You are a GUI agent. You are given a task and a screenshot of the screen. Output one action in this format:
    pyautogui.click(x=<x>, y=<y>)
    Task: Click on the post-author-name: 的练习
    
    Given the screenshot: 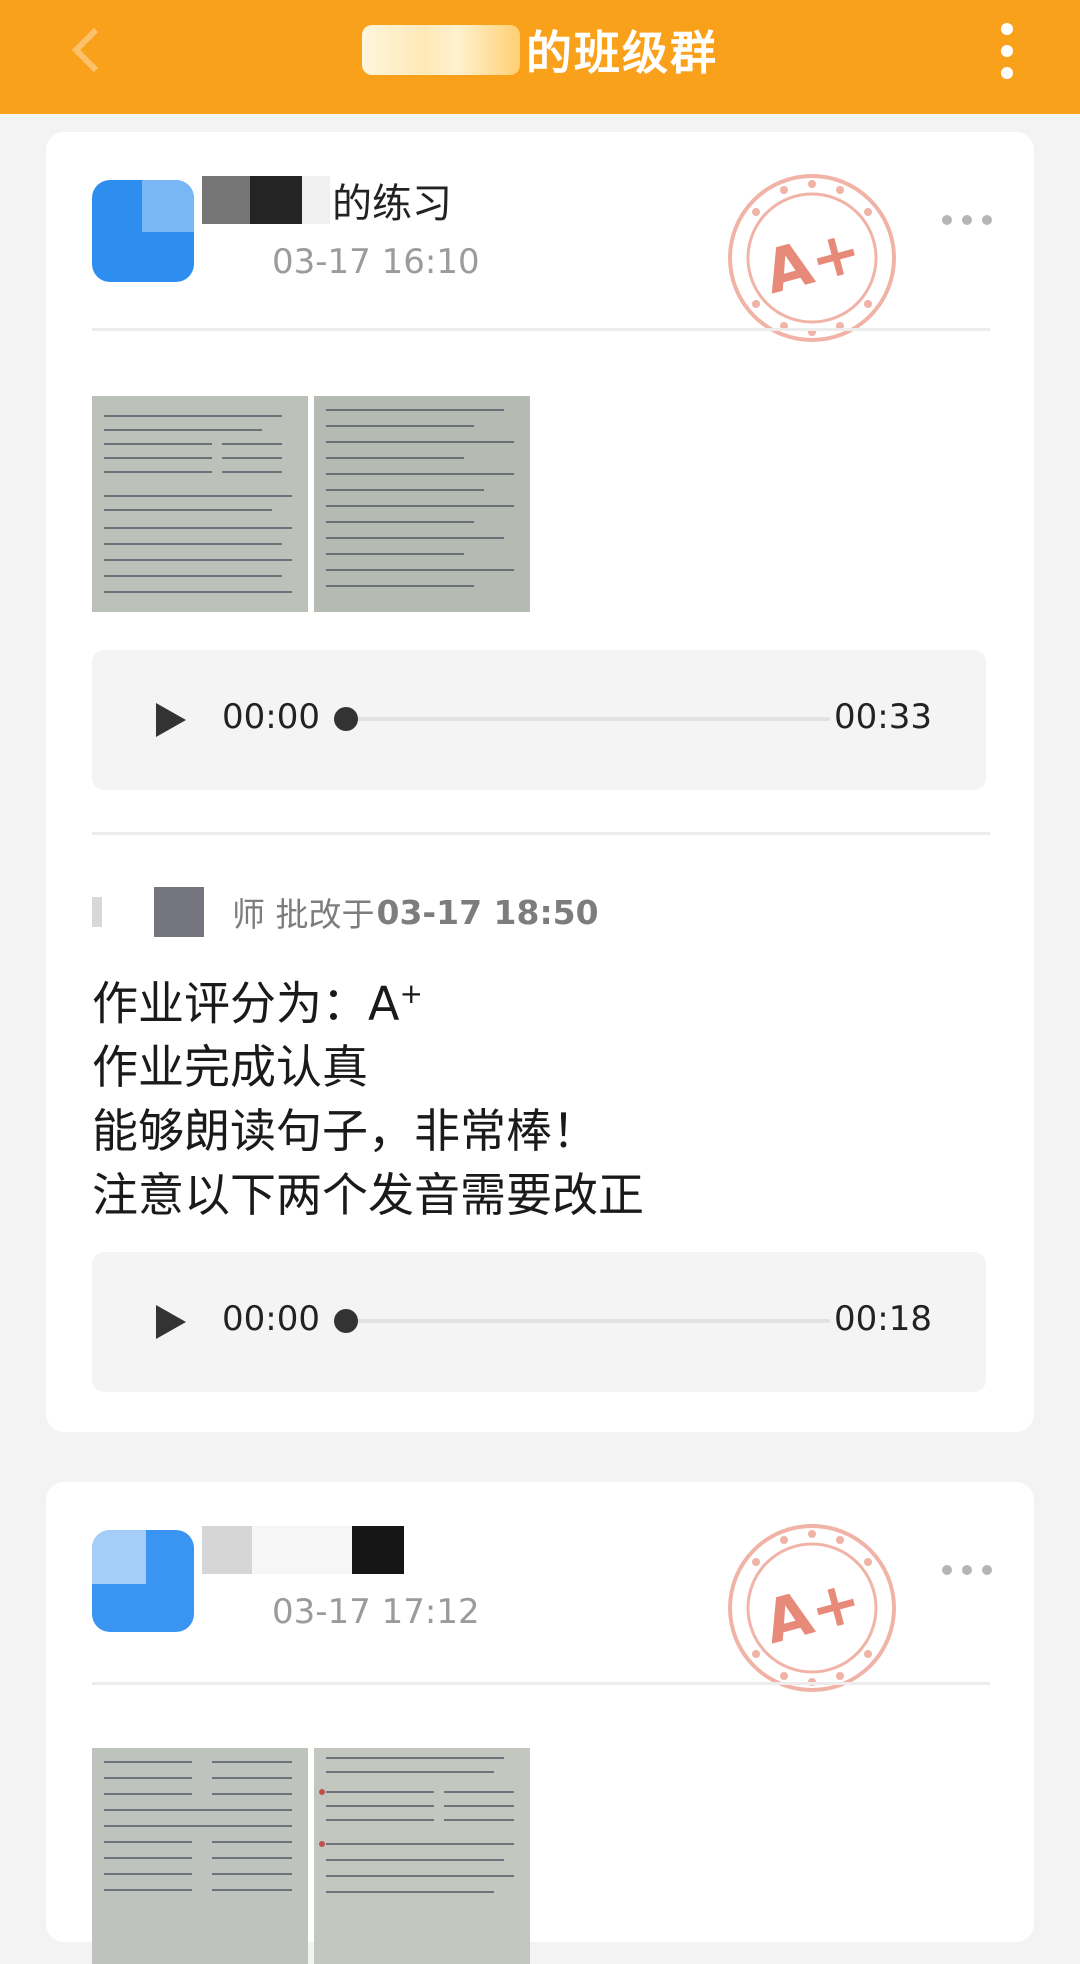 What is the action you would take?
    pyautogui.click(x=327, y=200)
    